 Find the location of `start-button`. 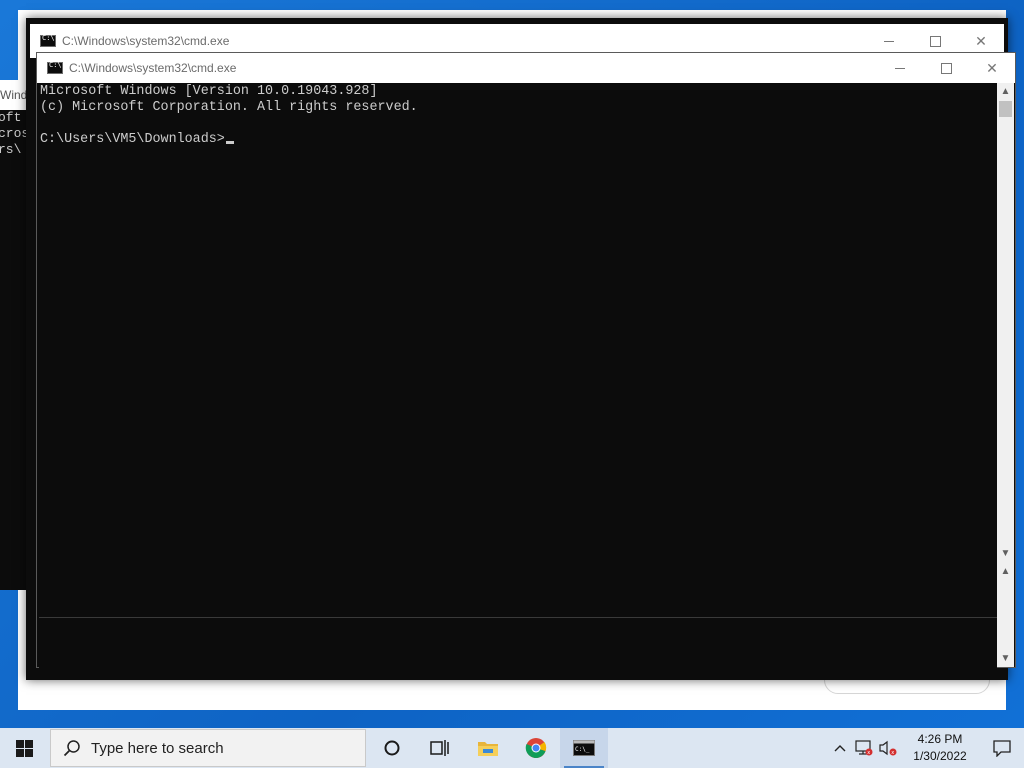

start-button is located at coordinates (24, 748).